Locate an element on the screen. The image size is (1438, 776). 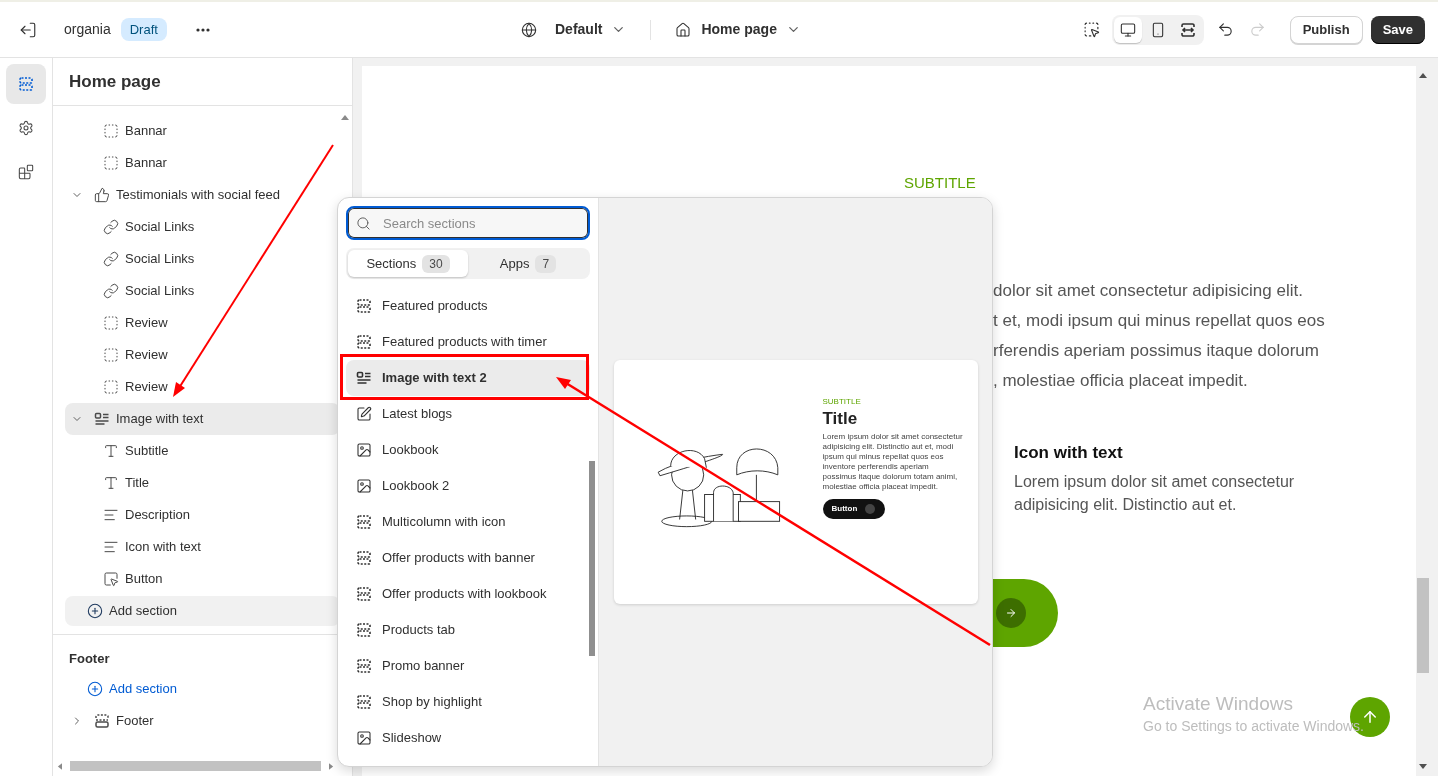
theme-selector: Default is located at coordinates (568, 29).